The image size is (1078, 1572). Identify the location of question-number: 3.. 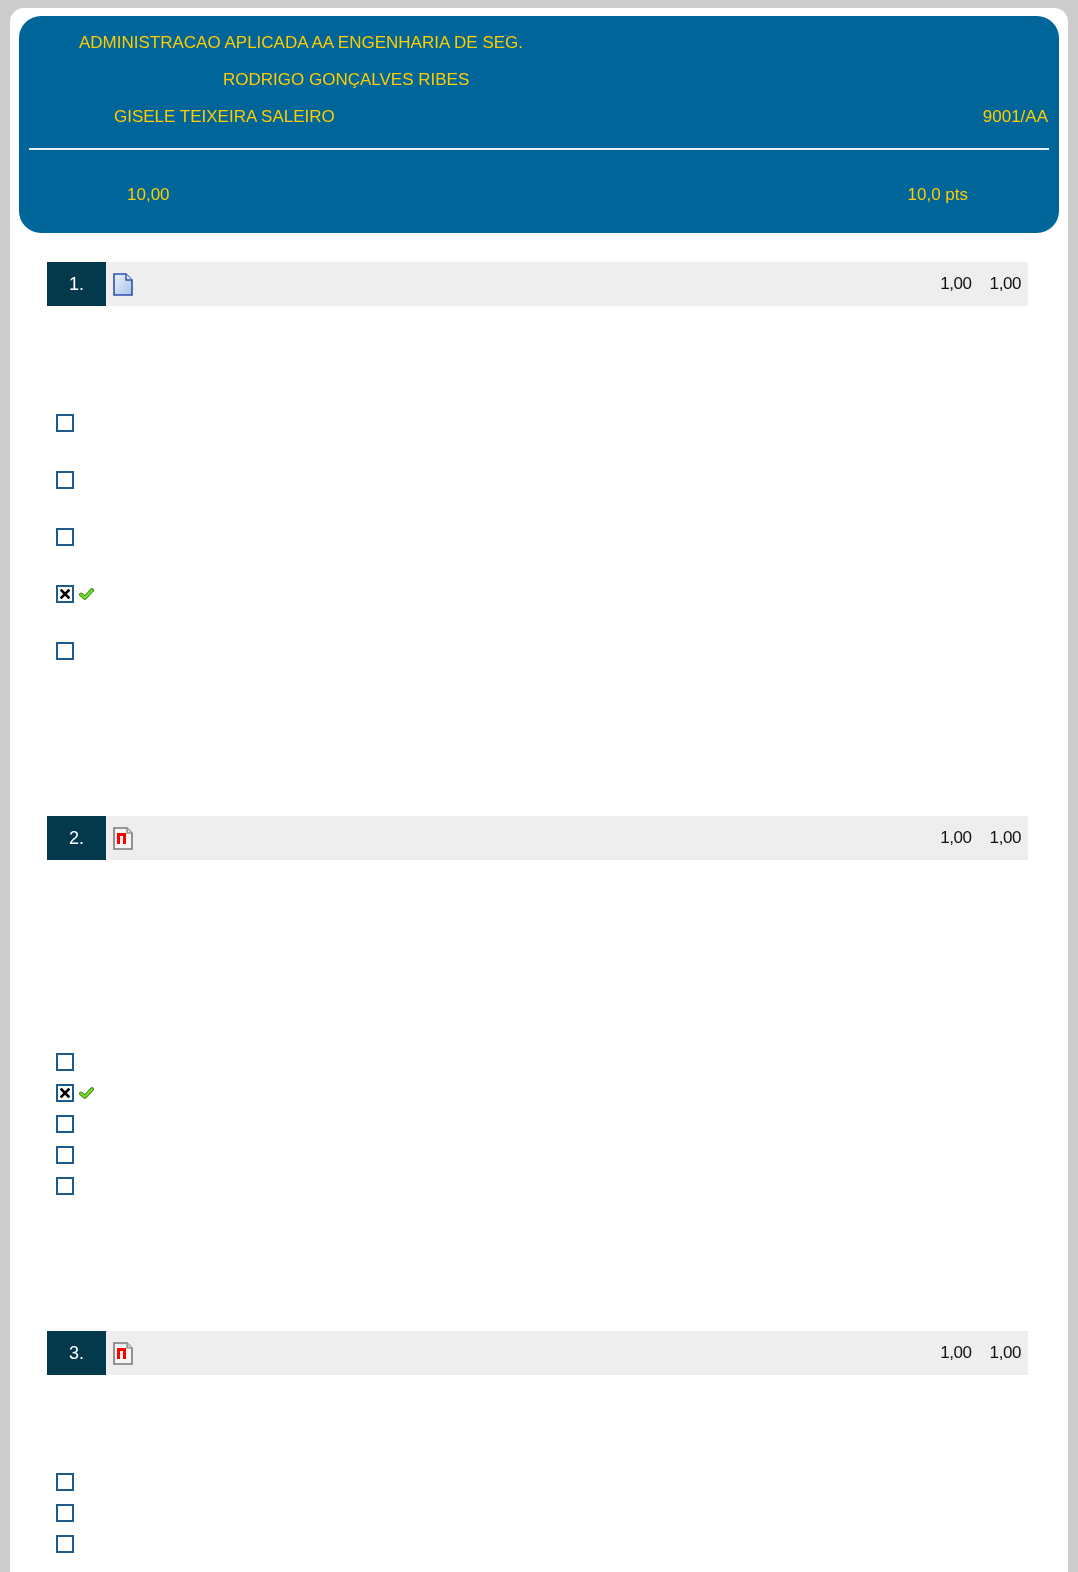
(76, 1353).